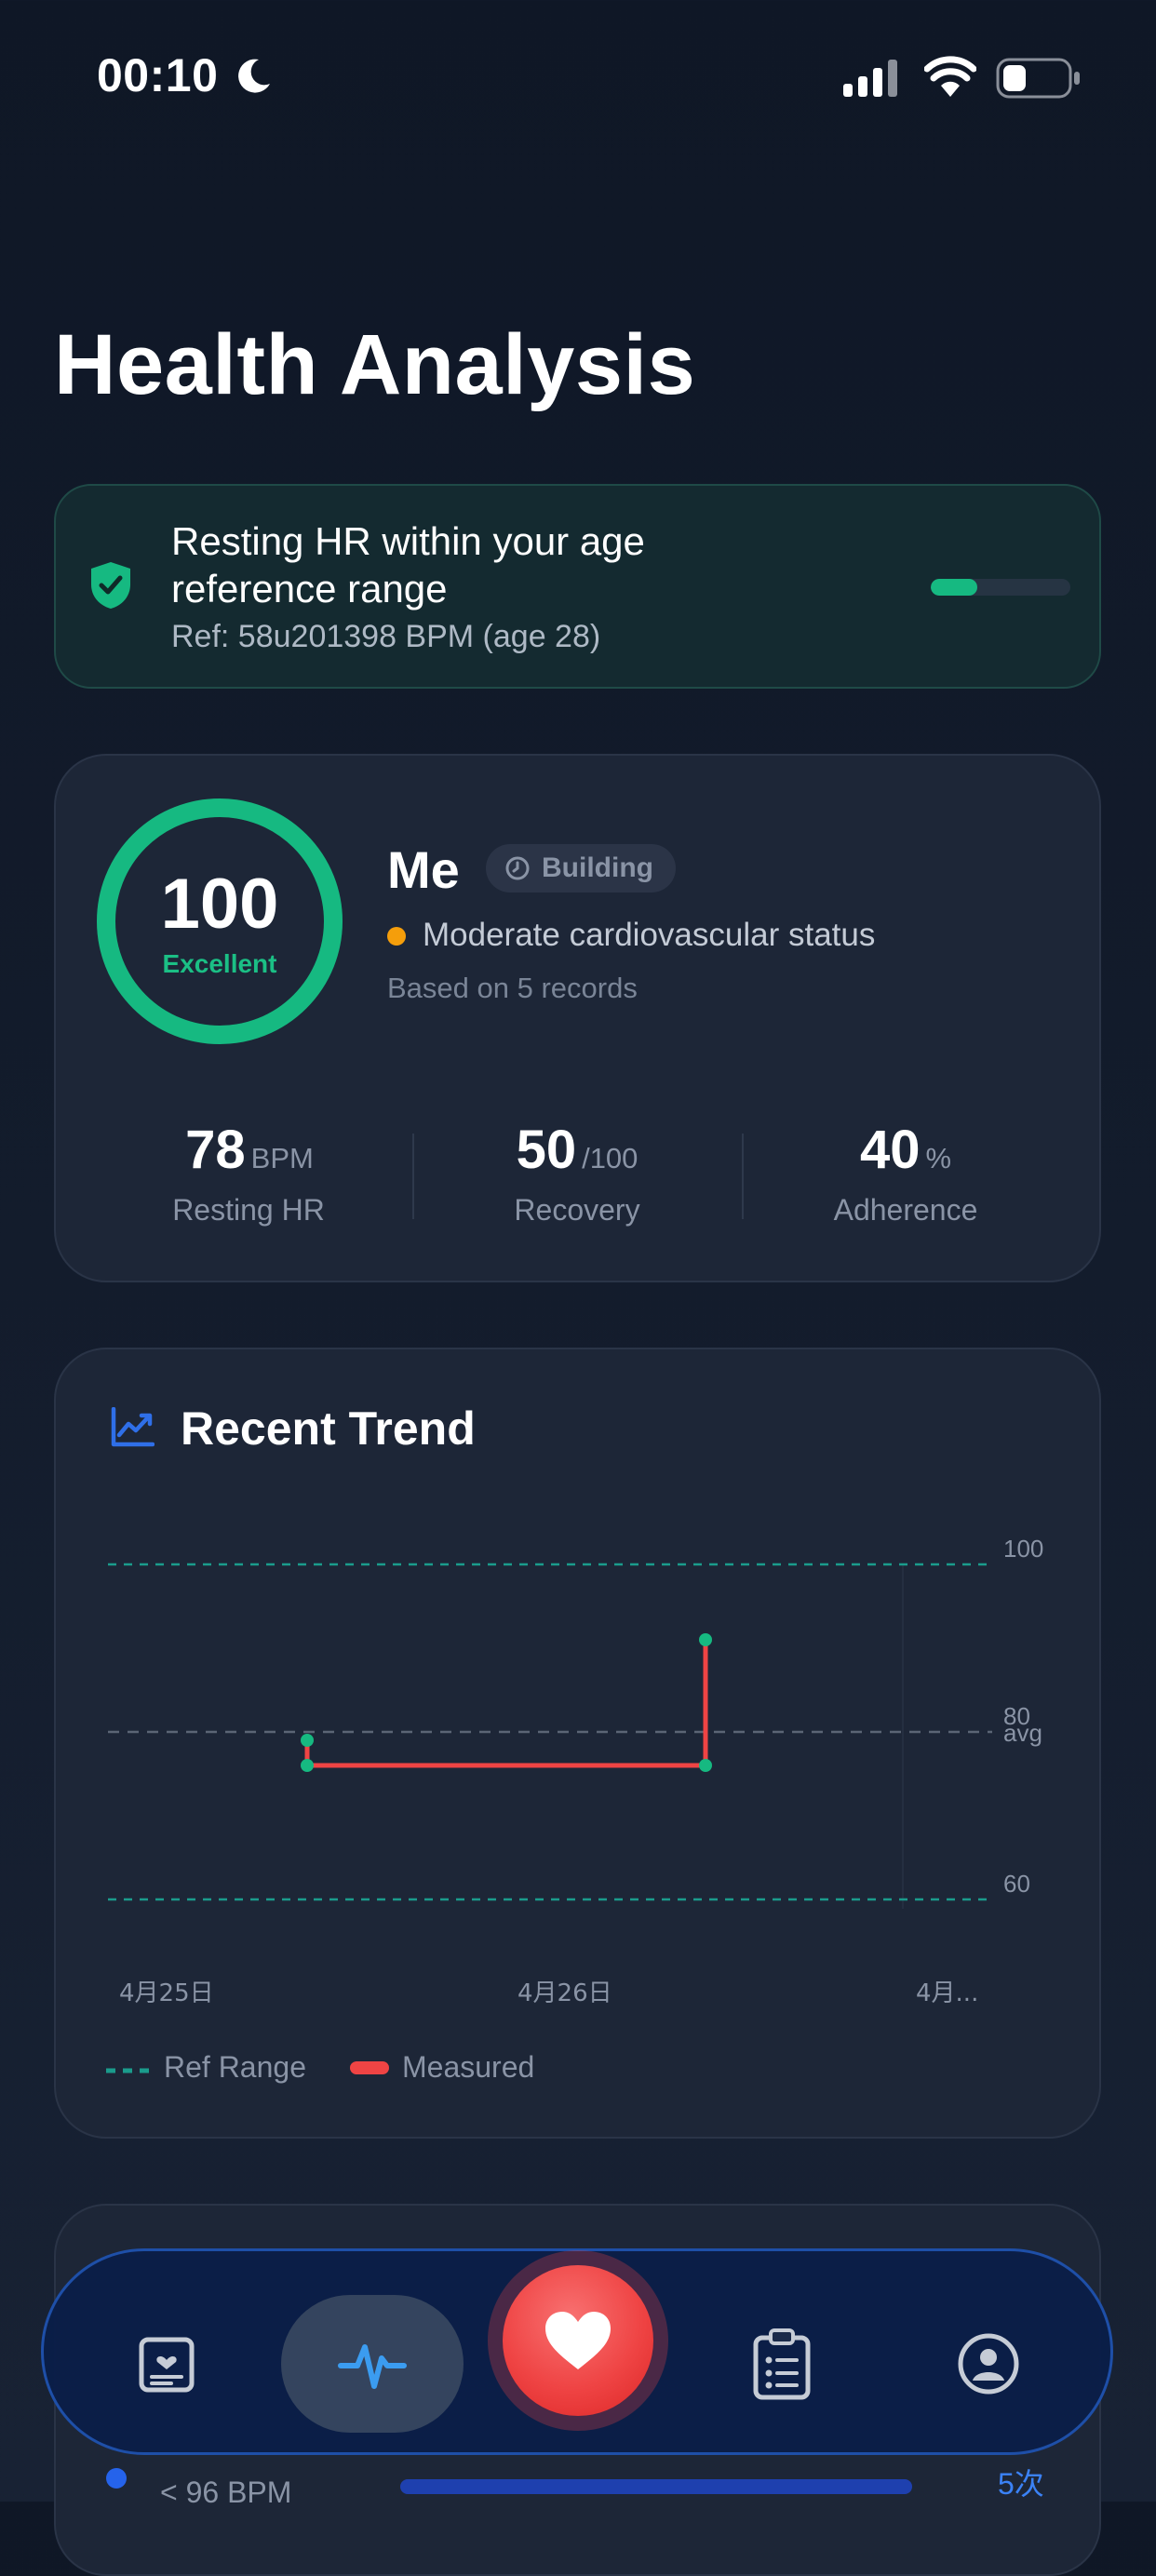  I want to click on chart-x-tick-label: 4月25日, so click(166, 1993).